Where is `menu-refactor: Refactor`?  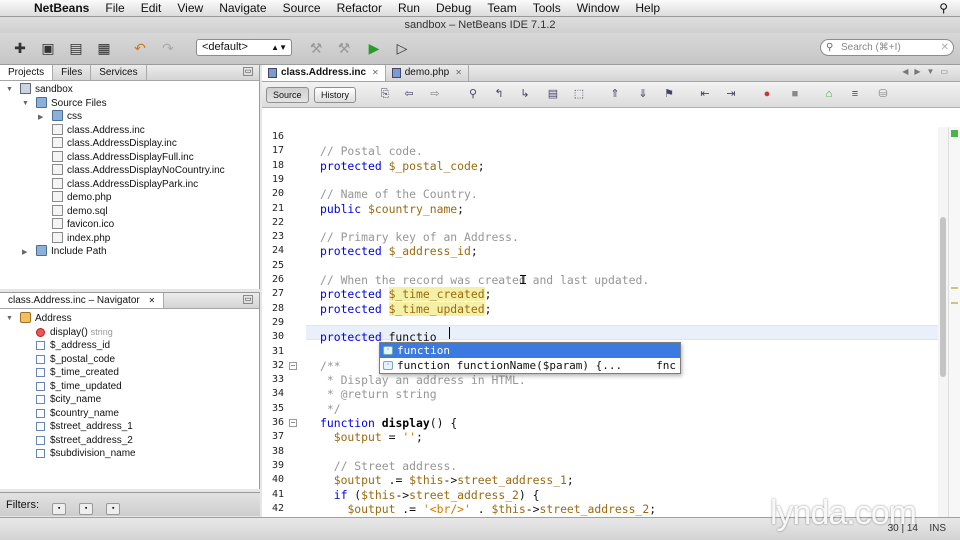
menu-refactor: Refactor is located at coordinates (359, 8).